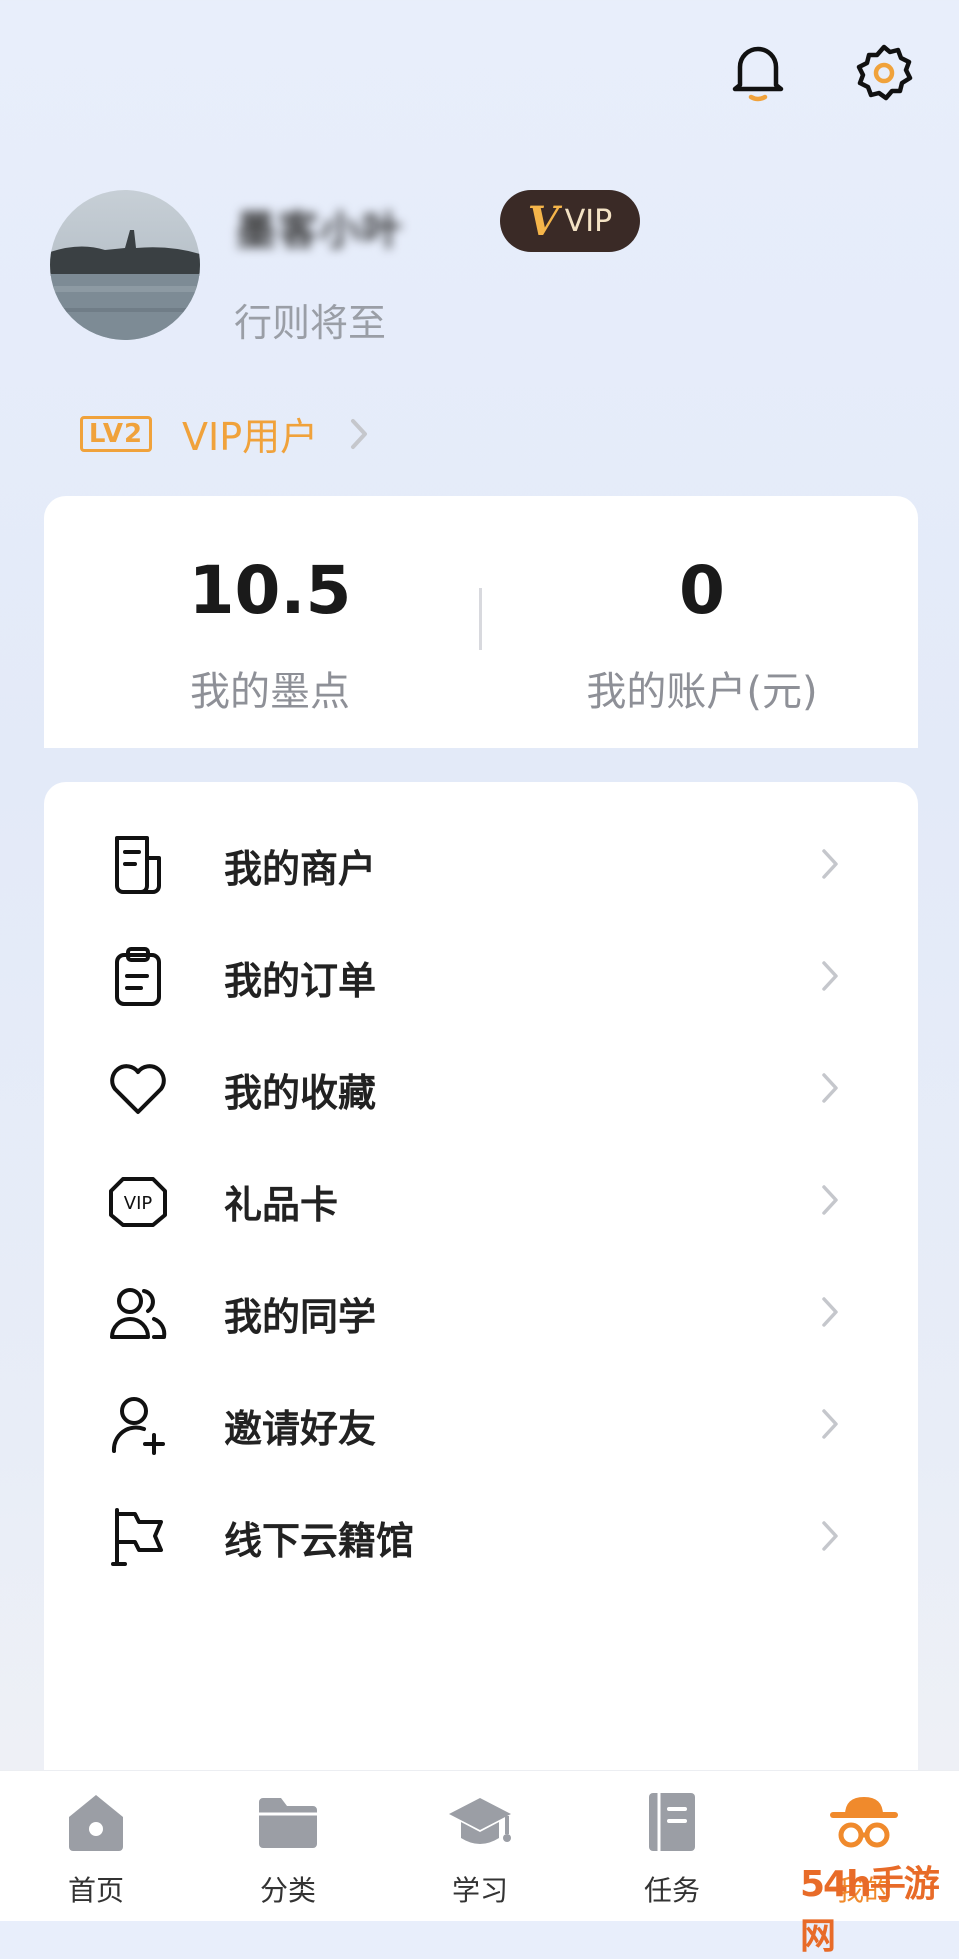 The width and height of the screenshot is (959, 1959). I want to click on menu-item-favorites: 我的收藏, so click(481, 1089).